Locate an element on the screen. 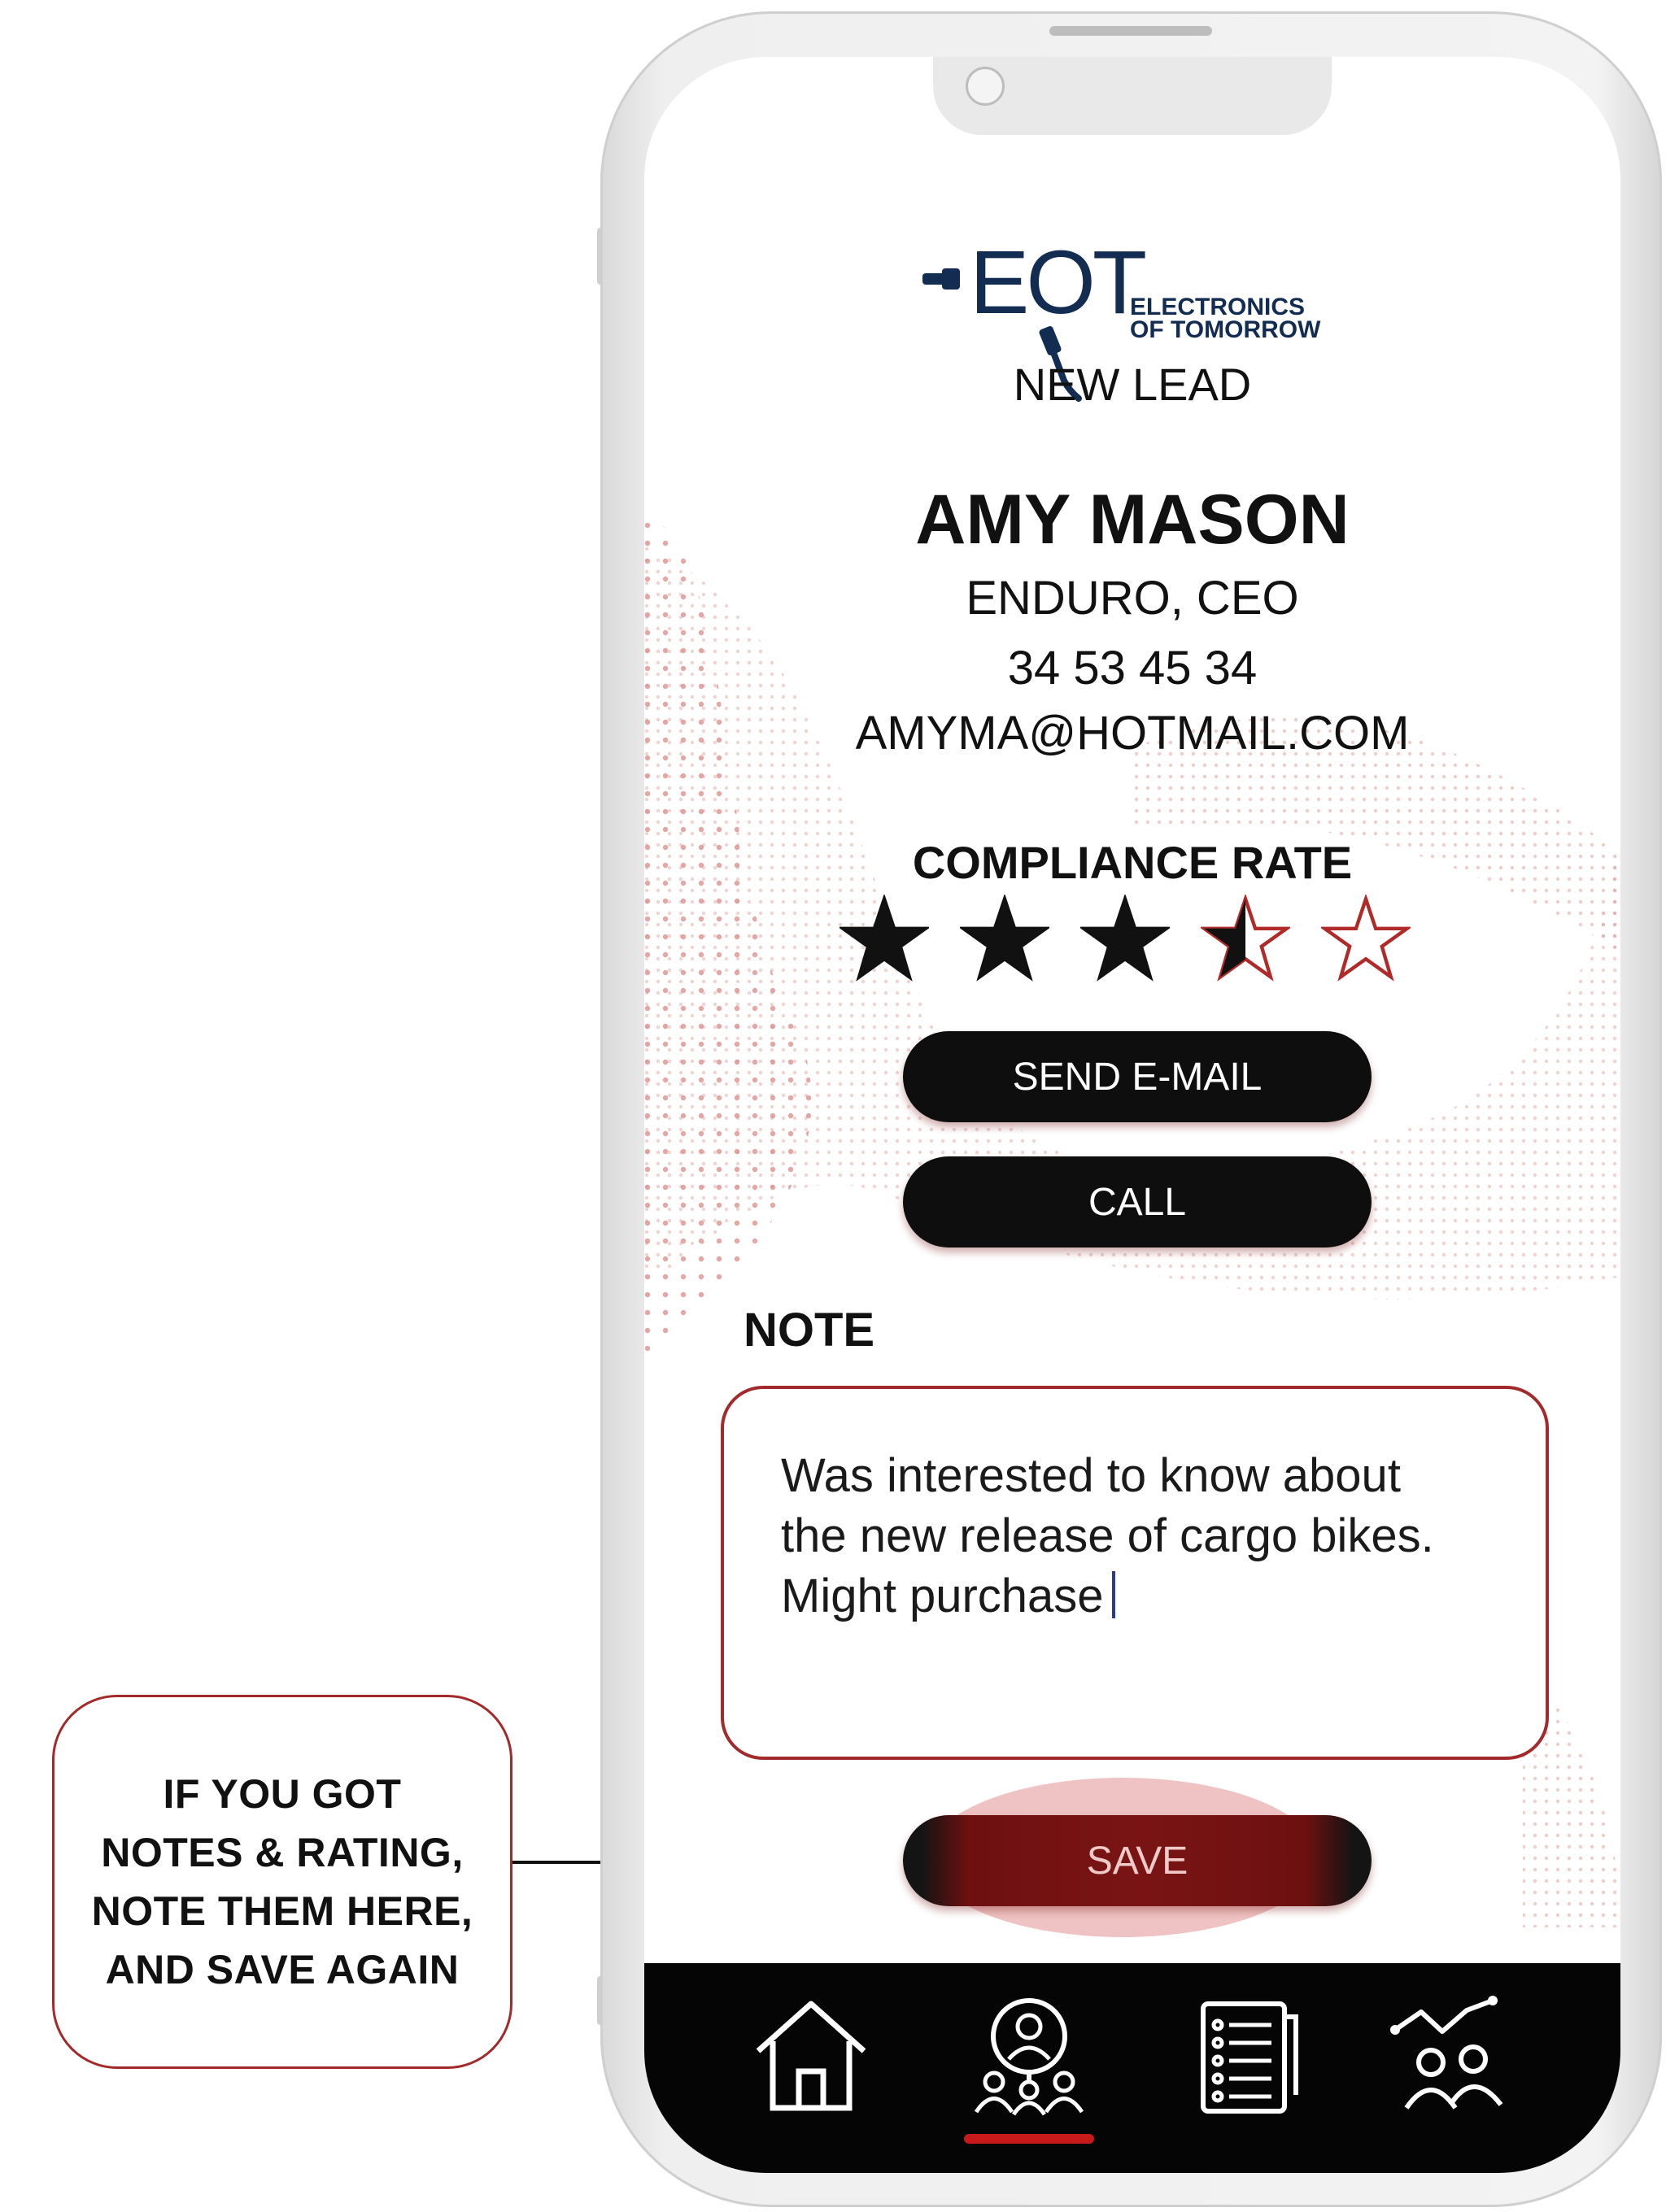 This screenshot has width=1666, height=2212. analytics-team-icon is located at coordinates (1450, 2055).